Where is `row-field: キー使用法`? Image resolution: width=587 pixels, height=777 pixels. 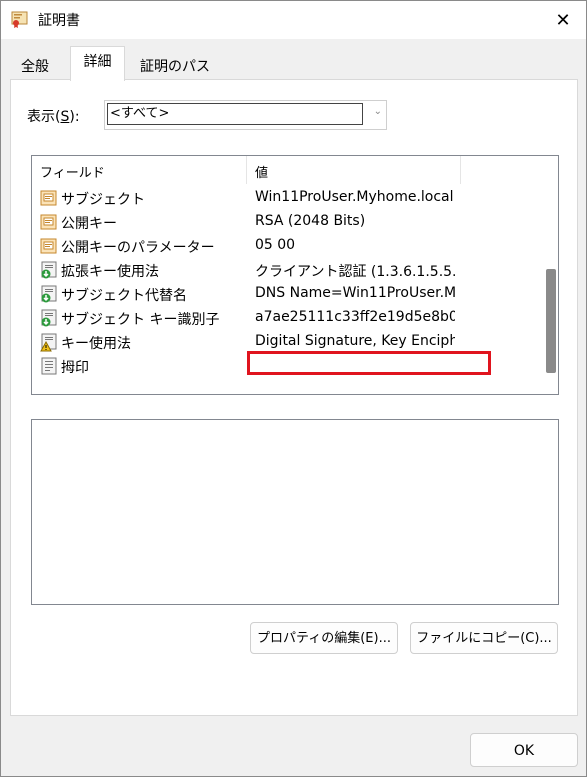 row-field: キー使用法 is located at coordinates (96, 344).